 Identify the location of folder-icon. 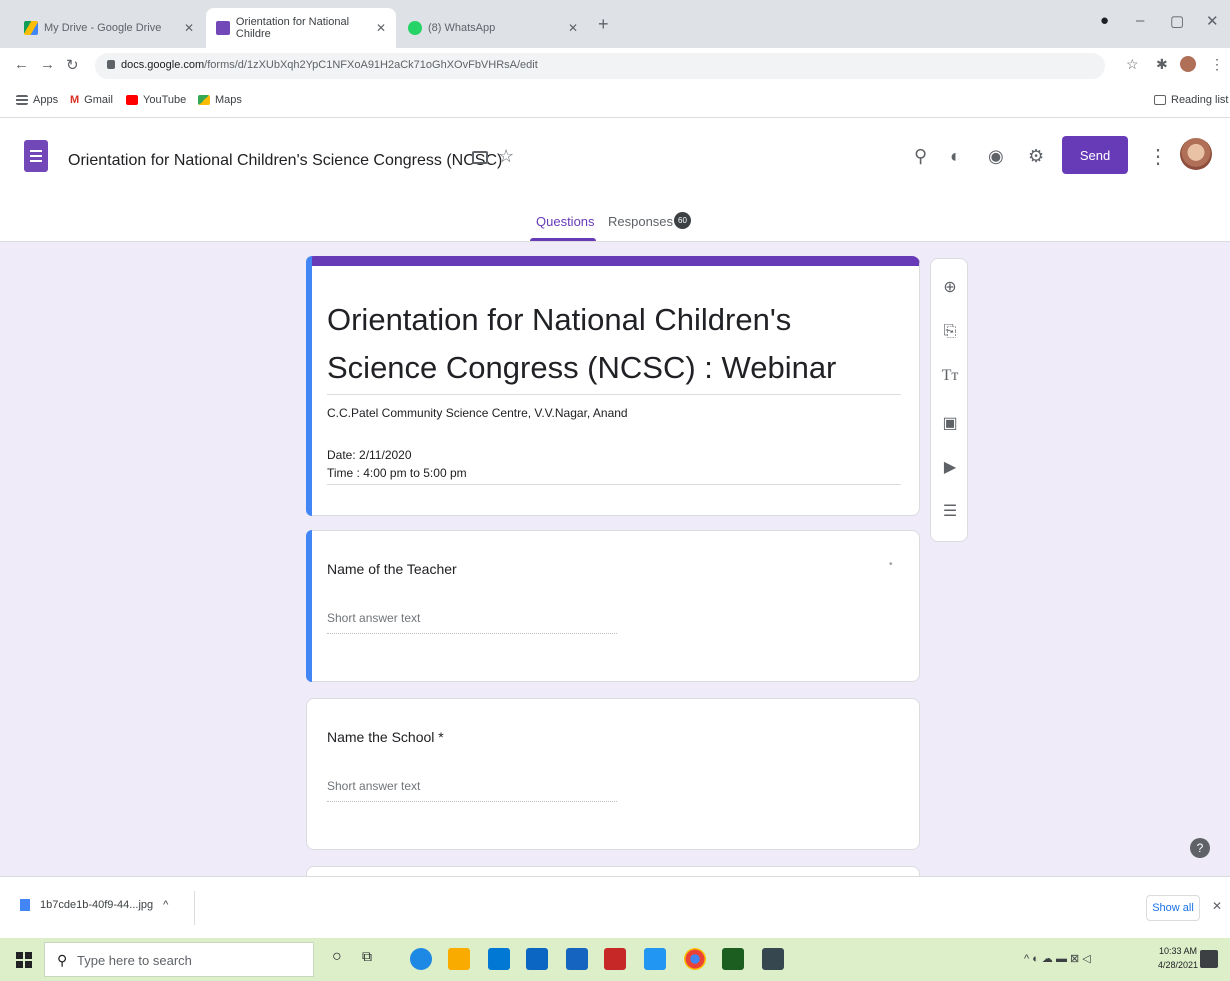
(480, 157).